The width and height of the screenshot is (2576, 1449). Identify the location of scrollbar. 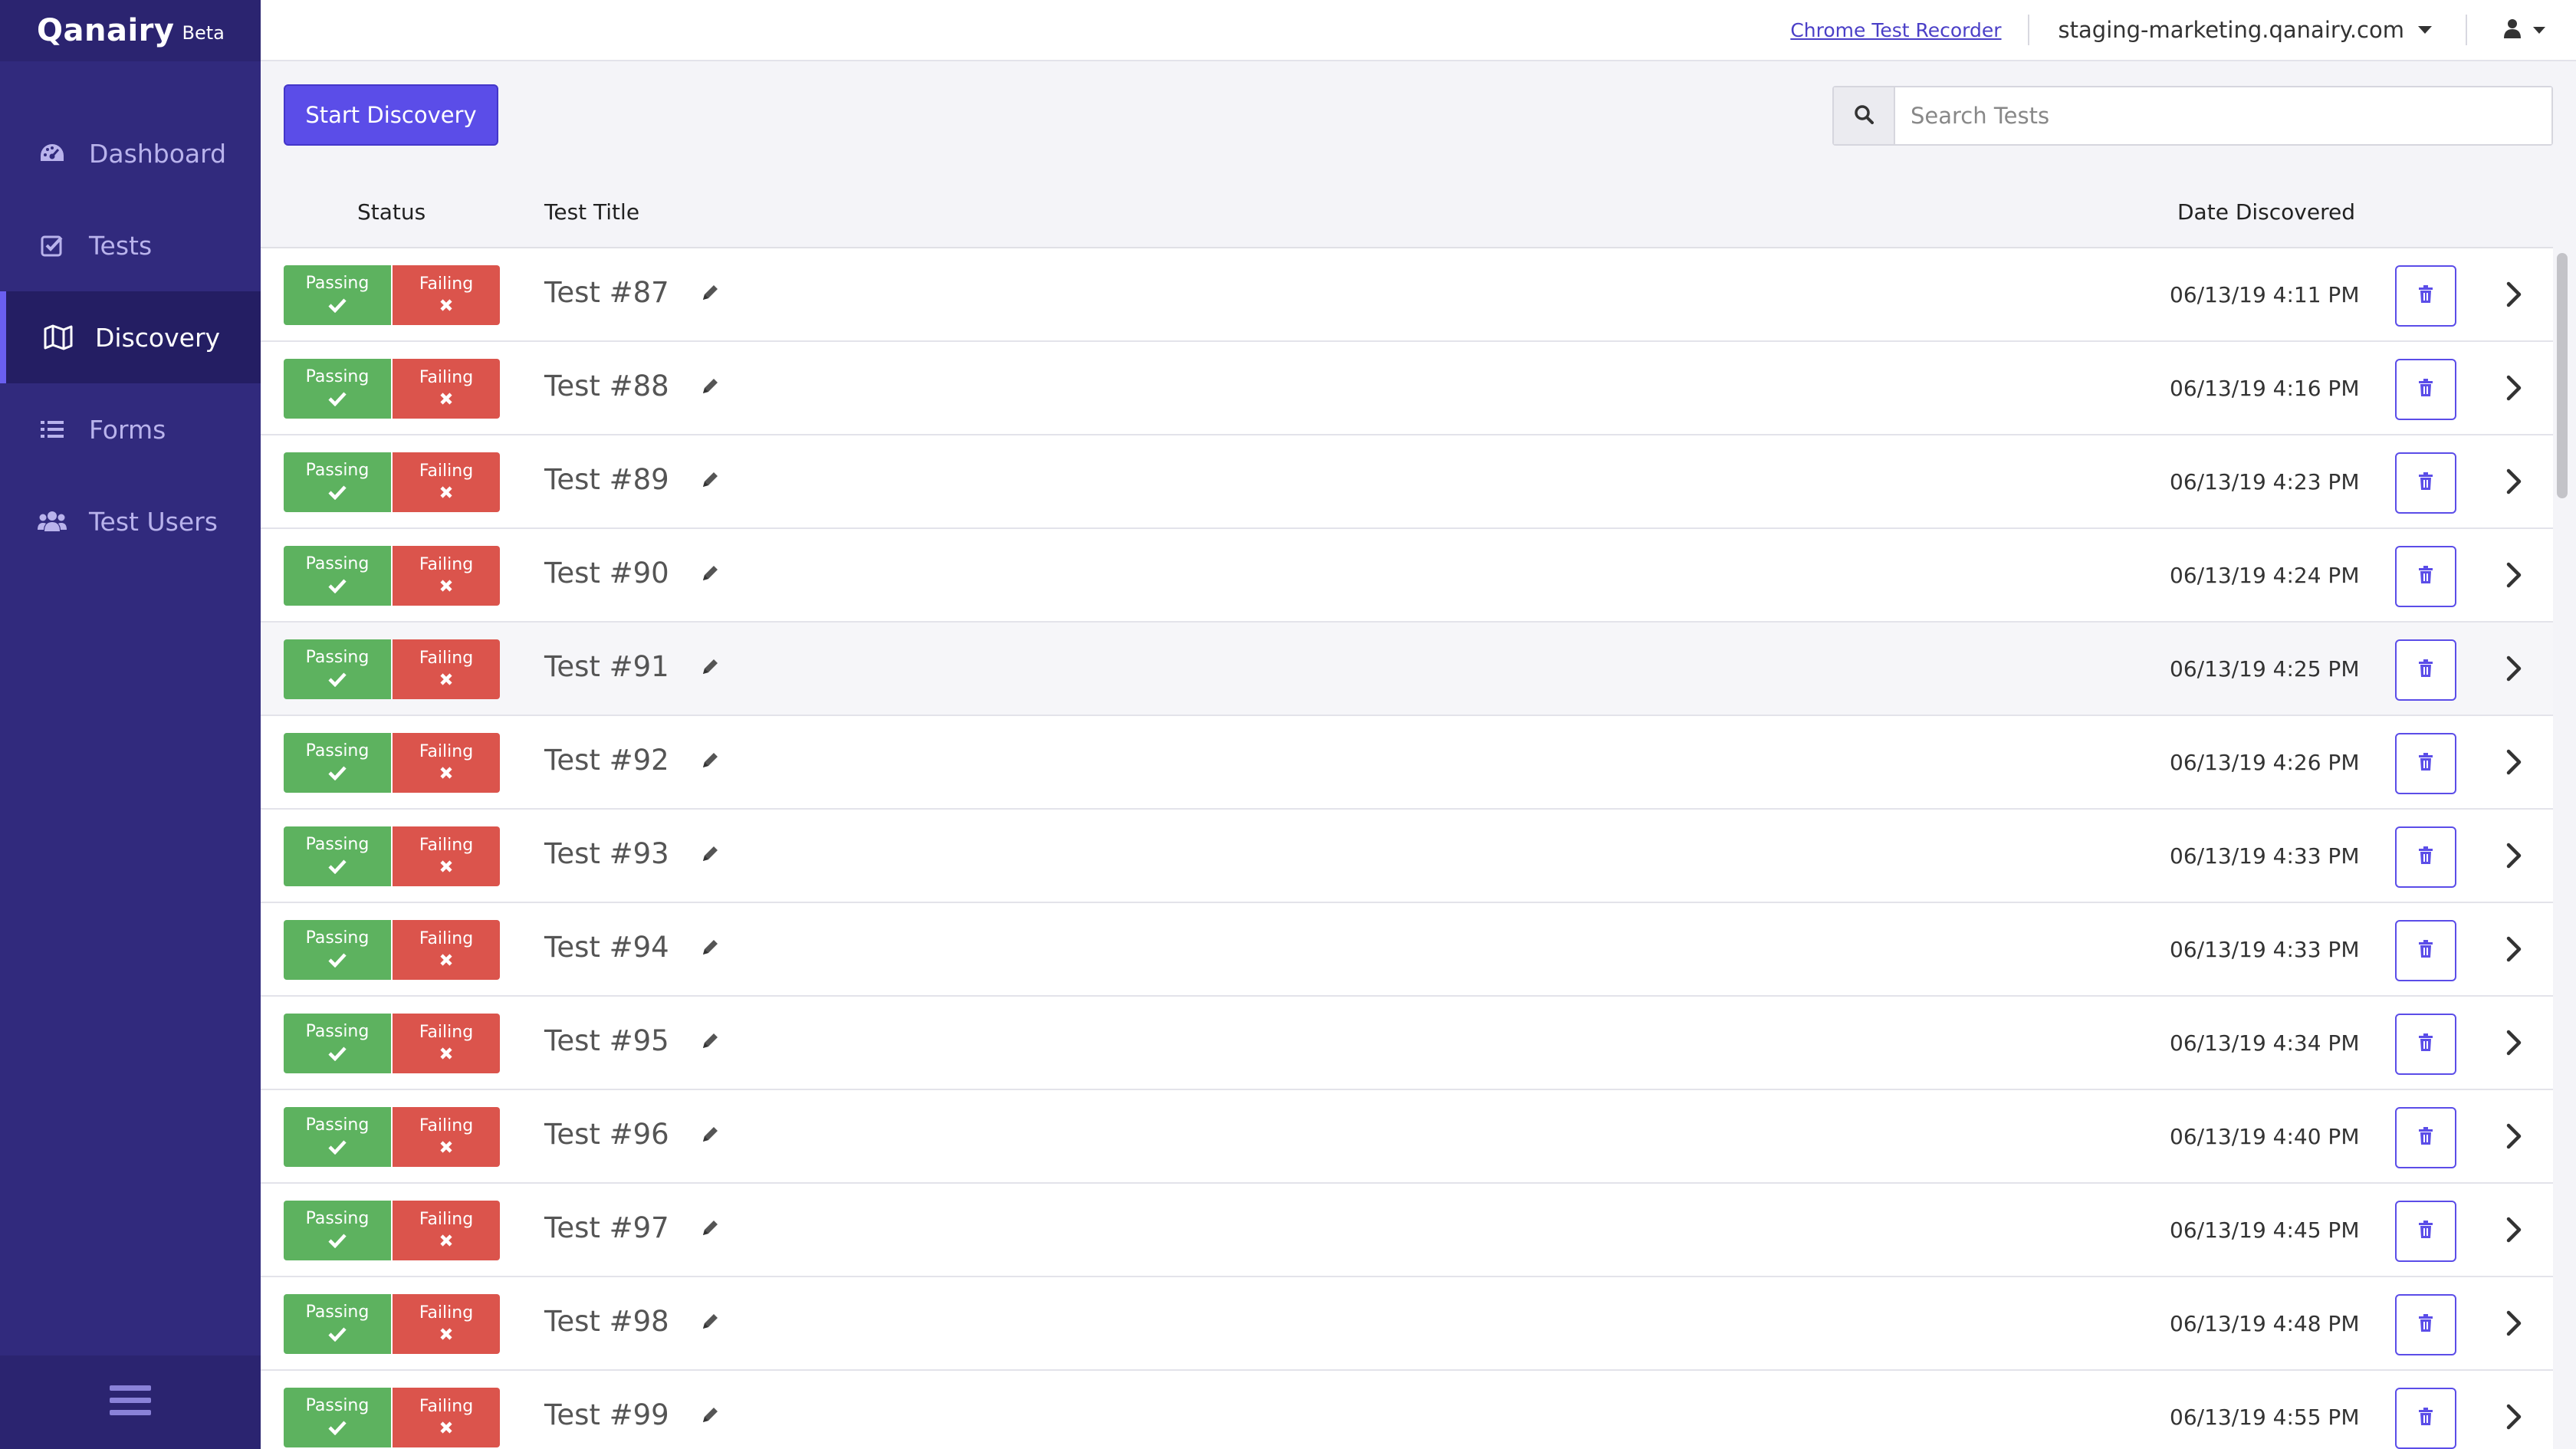
(2562, 376).